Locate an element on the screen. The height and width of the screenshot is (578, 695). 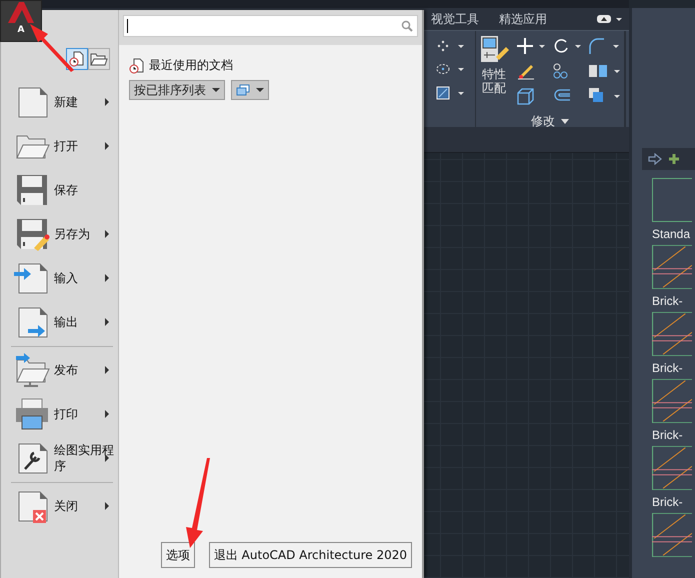
menu-item: 另存为 is located at coordinates (59, 234).